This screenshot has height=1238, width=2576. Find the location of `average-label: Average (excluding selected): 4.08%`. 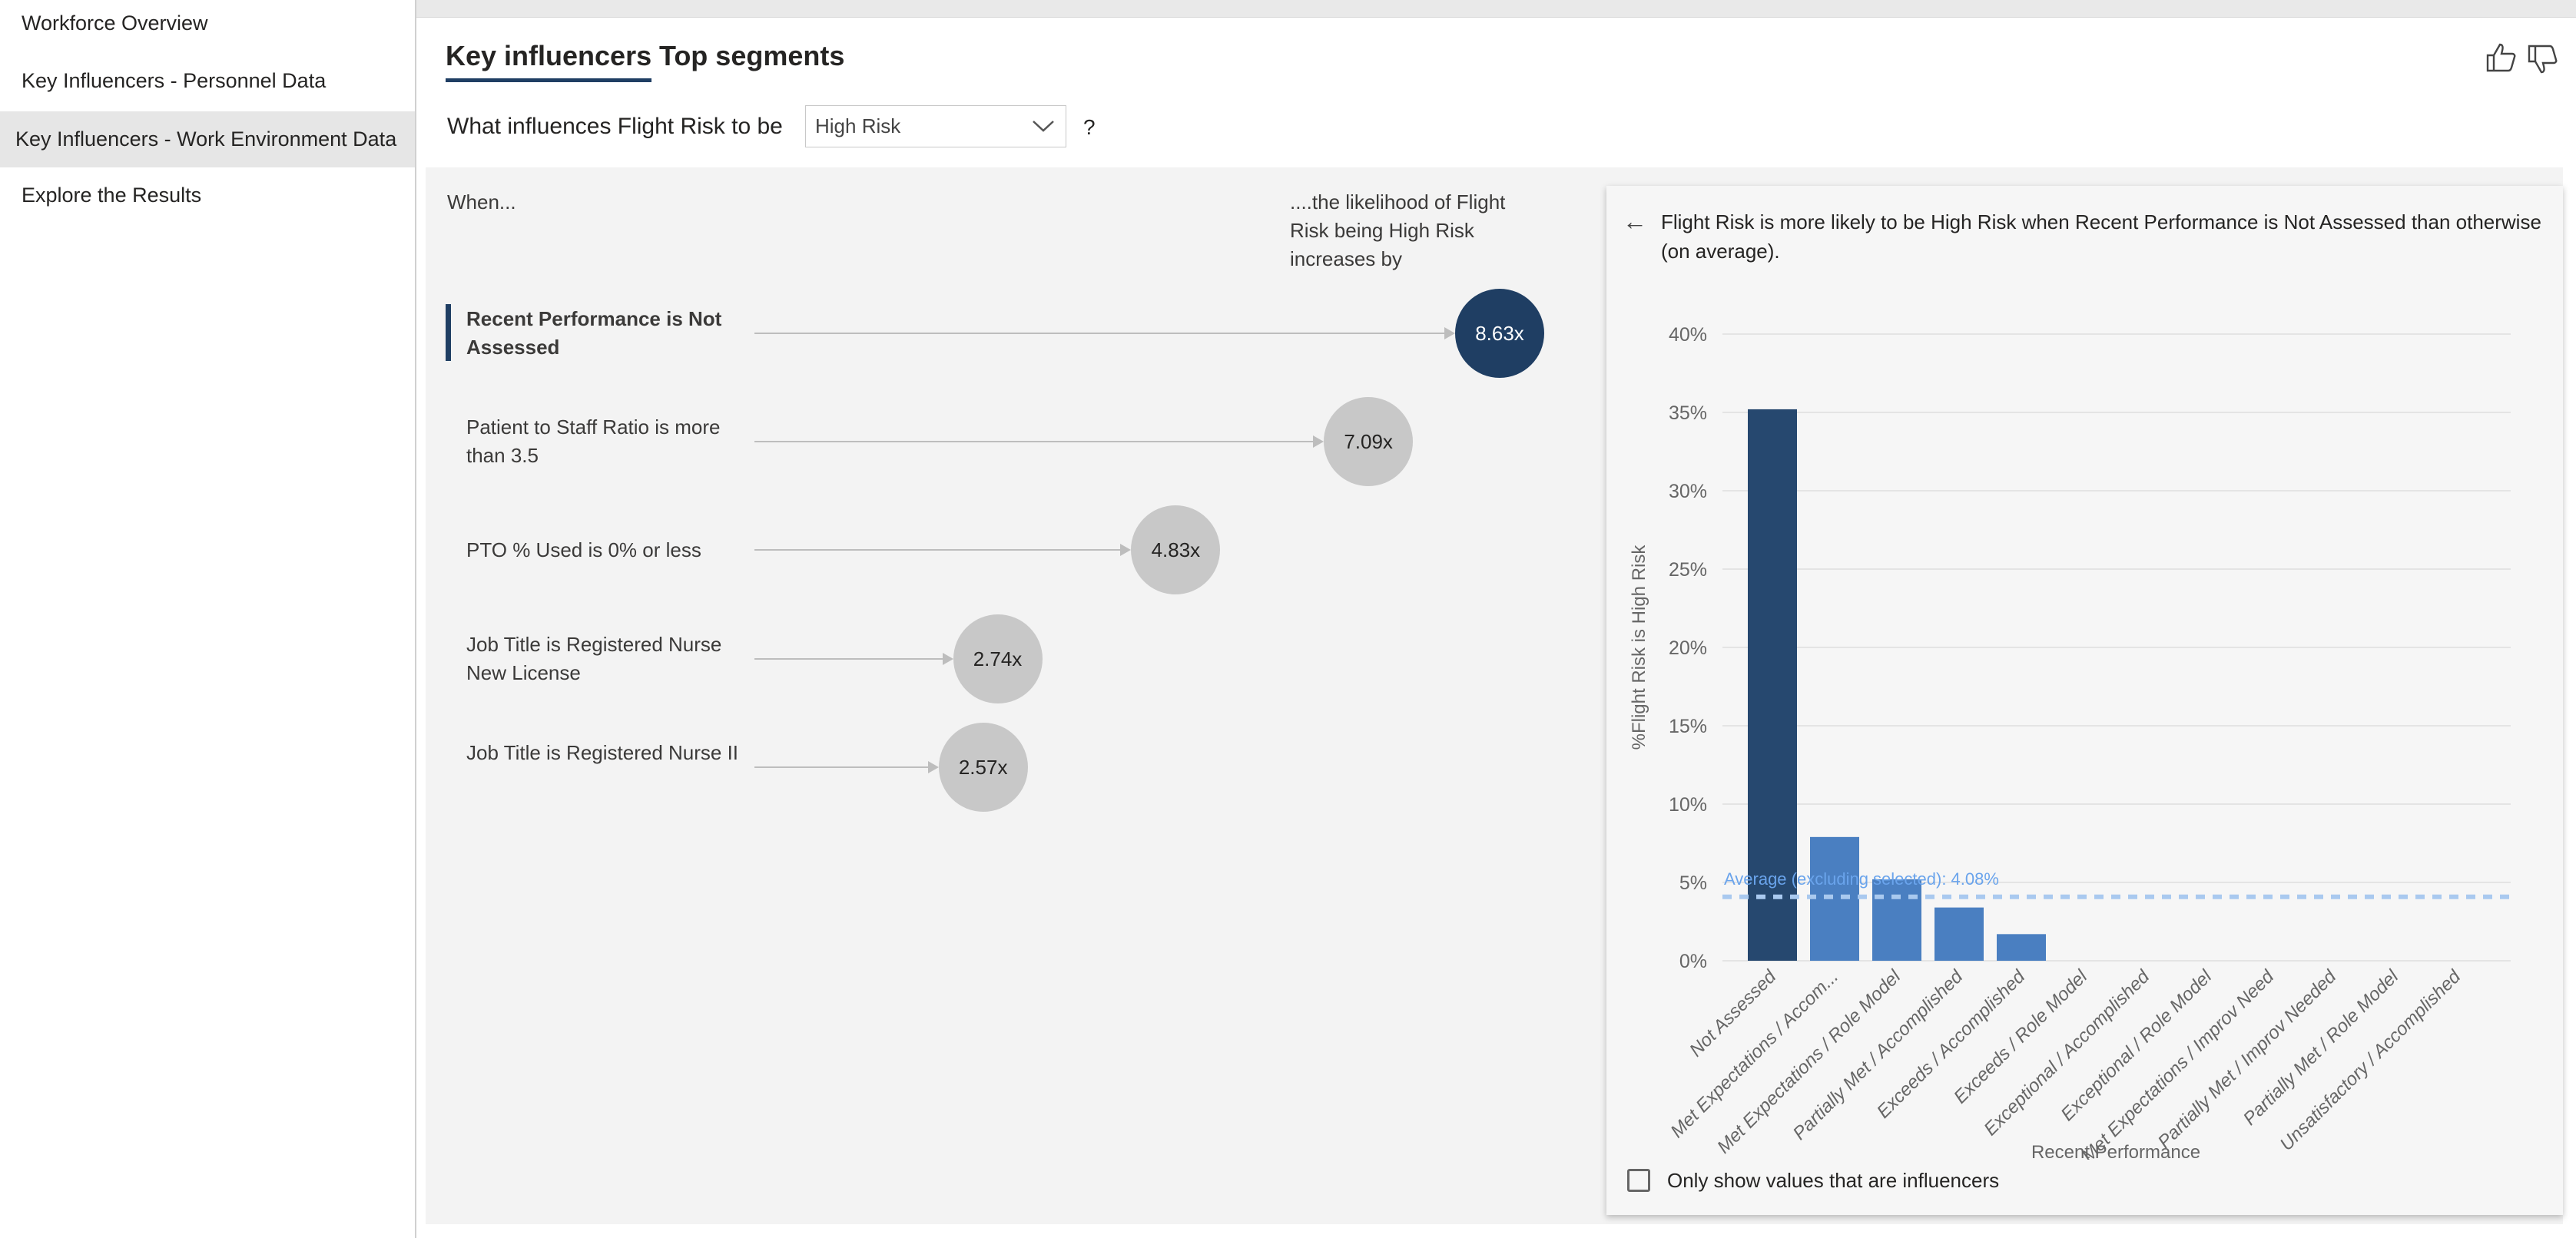

average-label: Average (excluding selected): 4.08% is located at coordinates (1861, 879).